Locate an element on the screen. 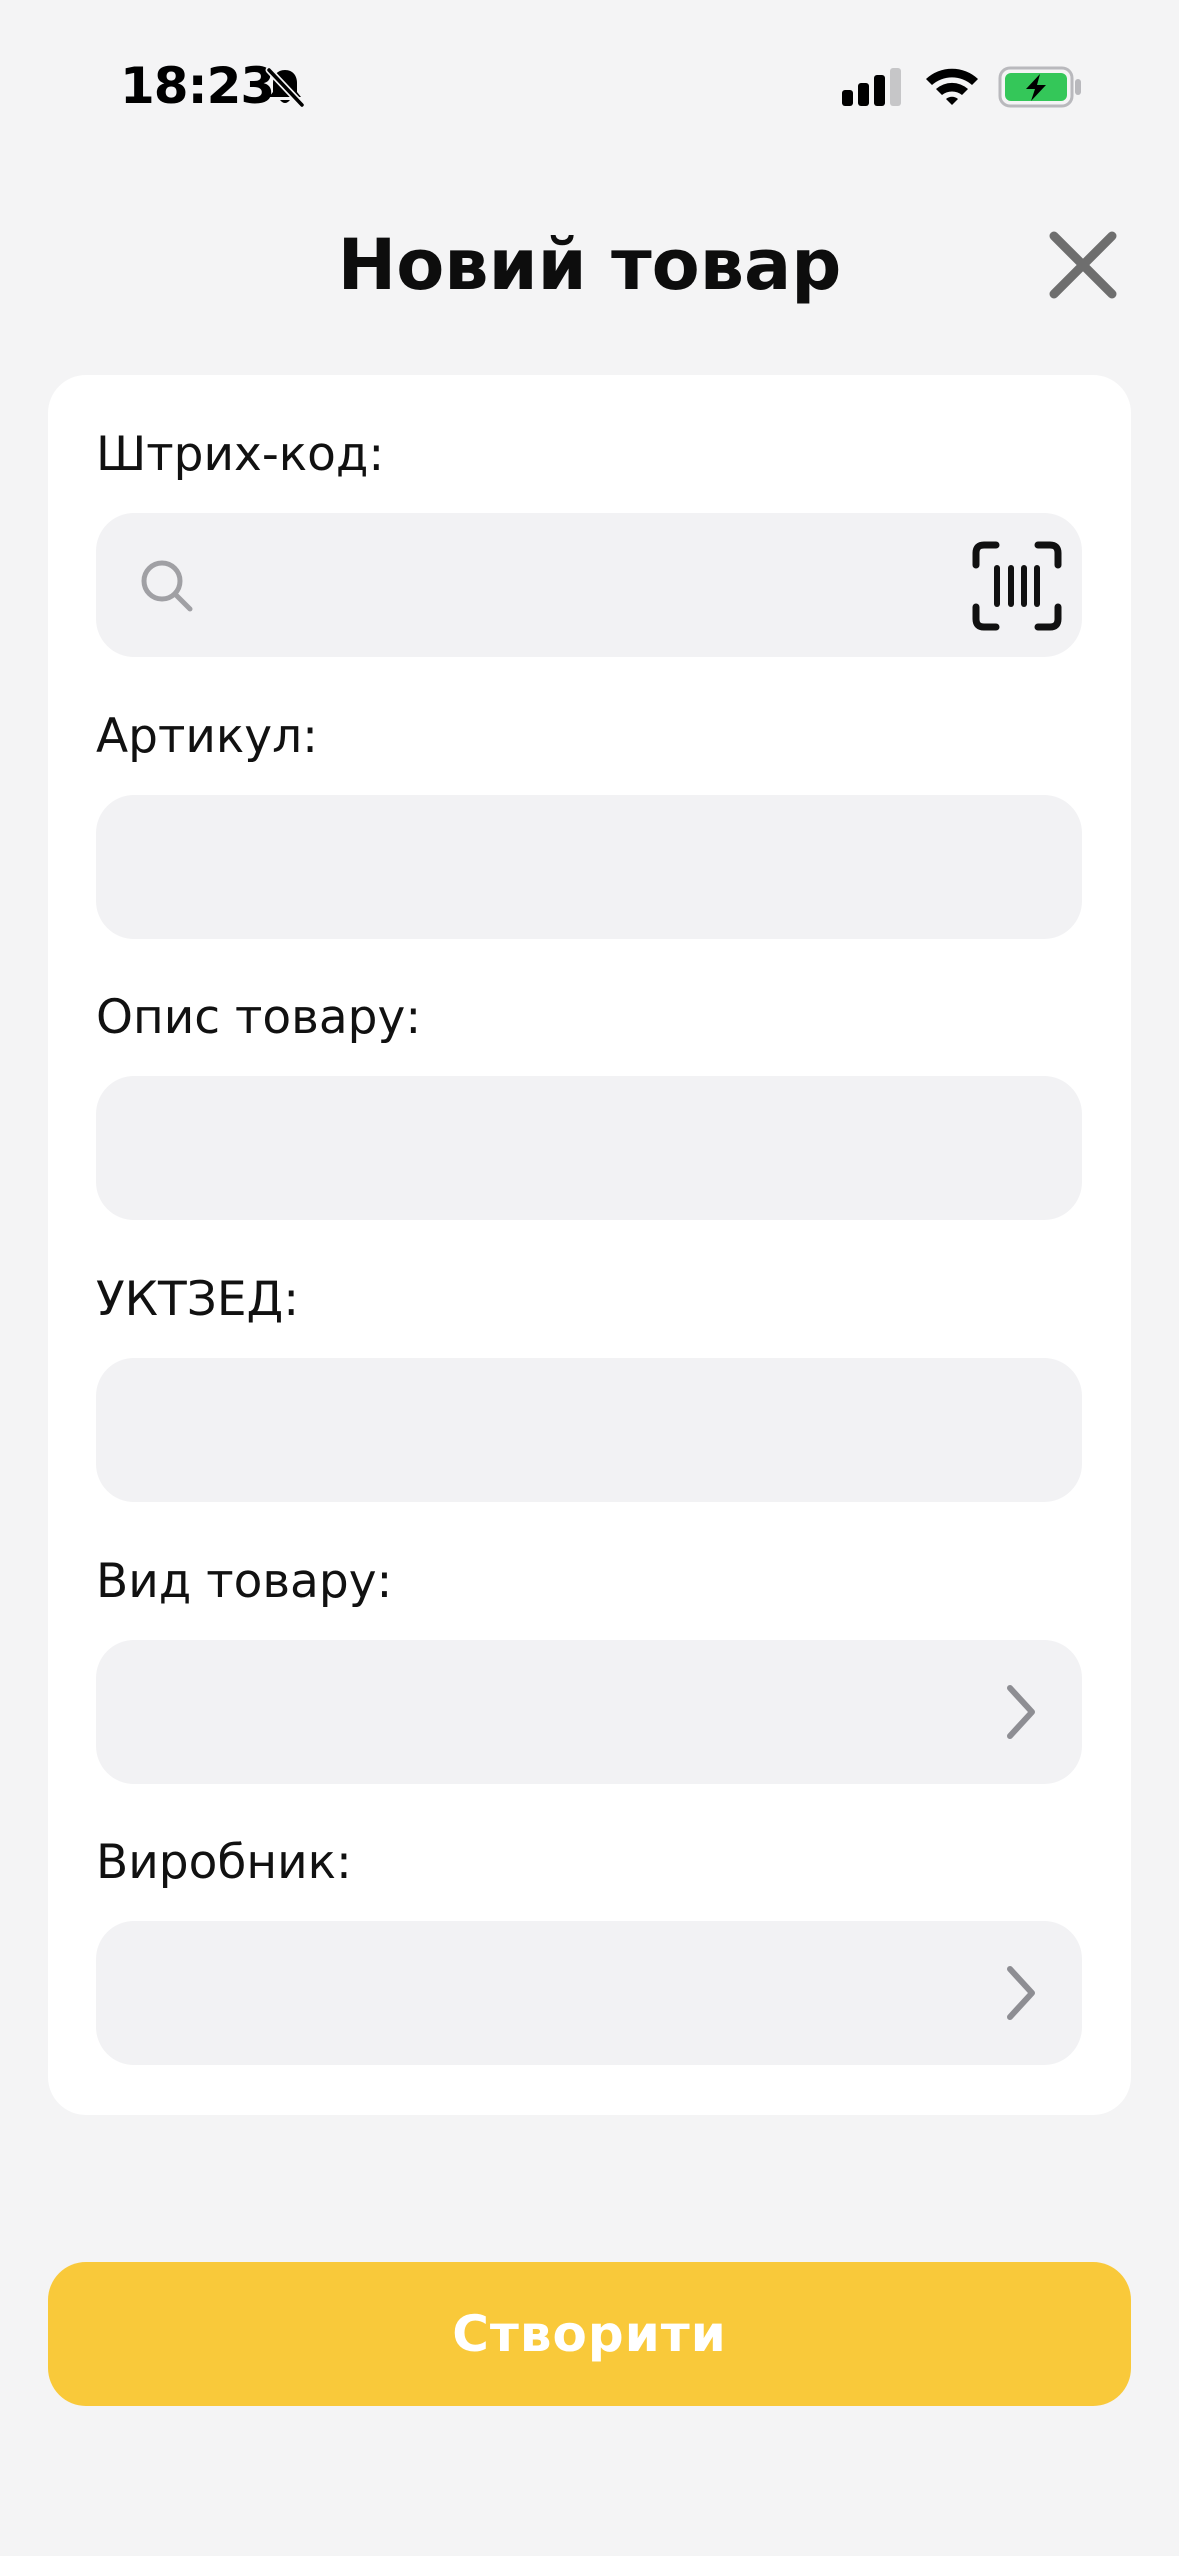 Image resolution: width=1179 pixels, height=2556 pixels. battery-charging-icon is located at coordinates (1039, 87).